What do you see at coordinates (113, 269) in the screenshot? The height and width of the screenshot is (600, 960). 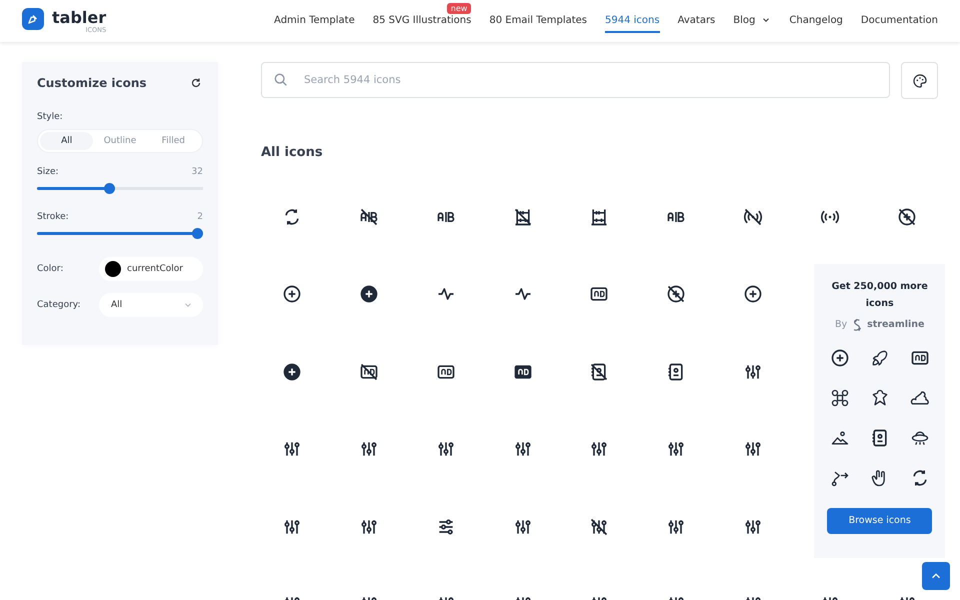 I see `color-swatch` at bounding box center [113, 269].